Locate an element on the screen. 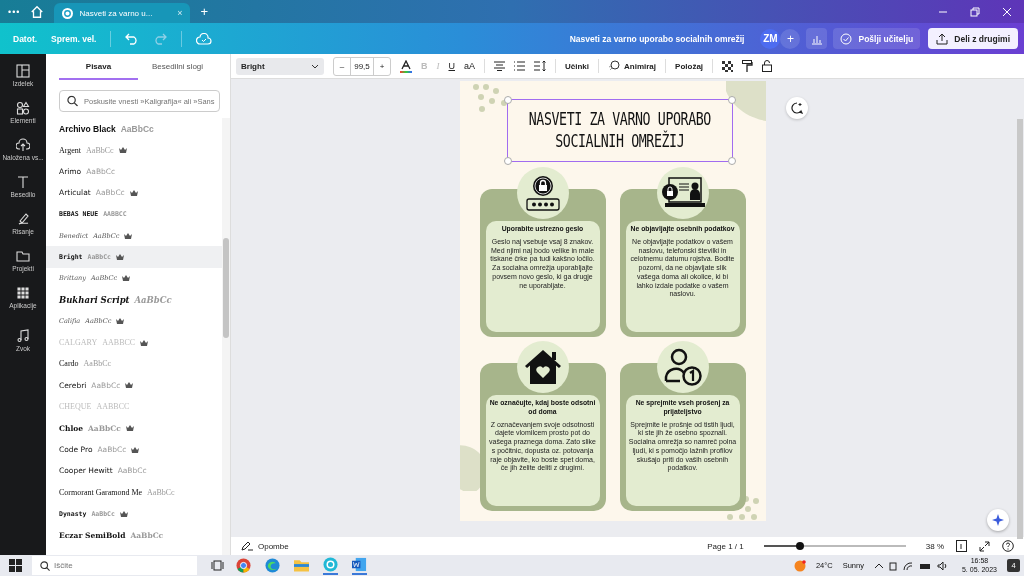 This screenshot has width=1024, height=576. line-spacing-icon is located at coordinates (540, 66).